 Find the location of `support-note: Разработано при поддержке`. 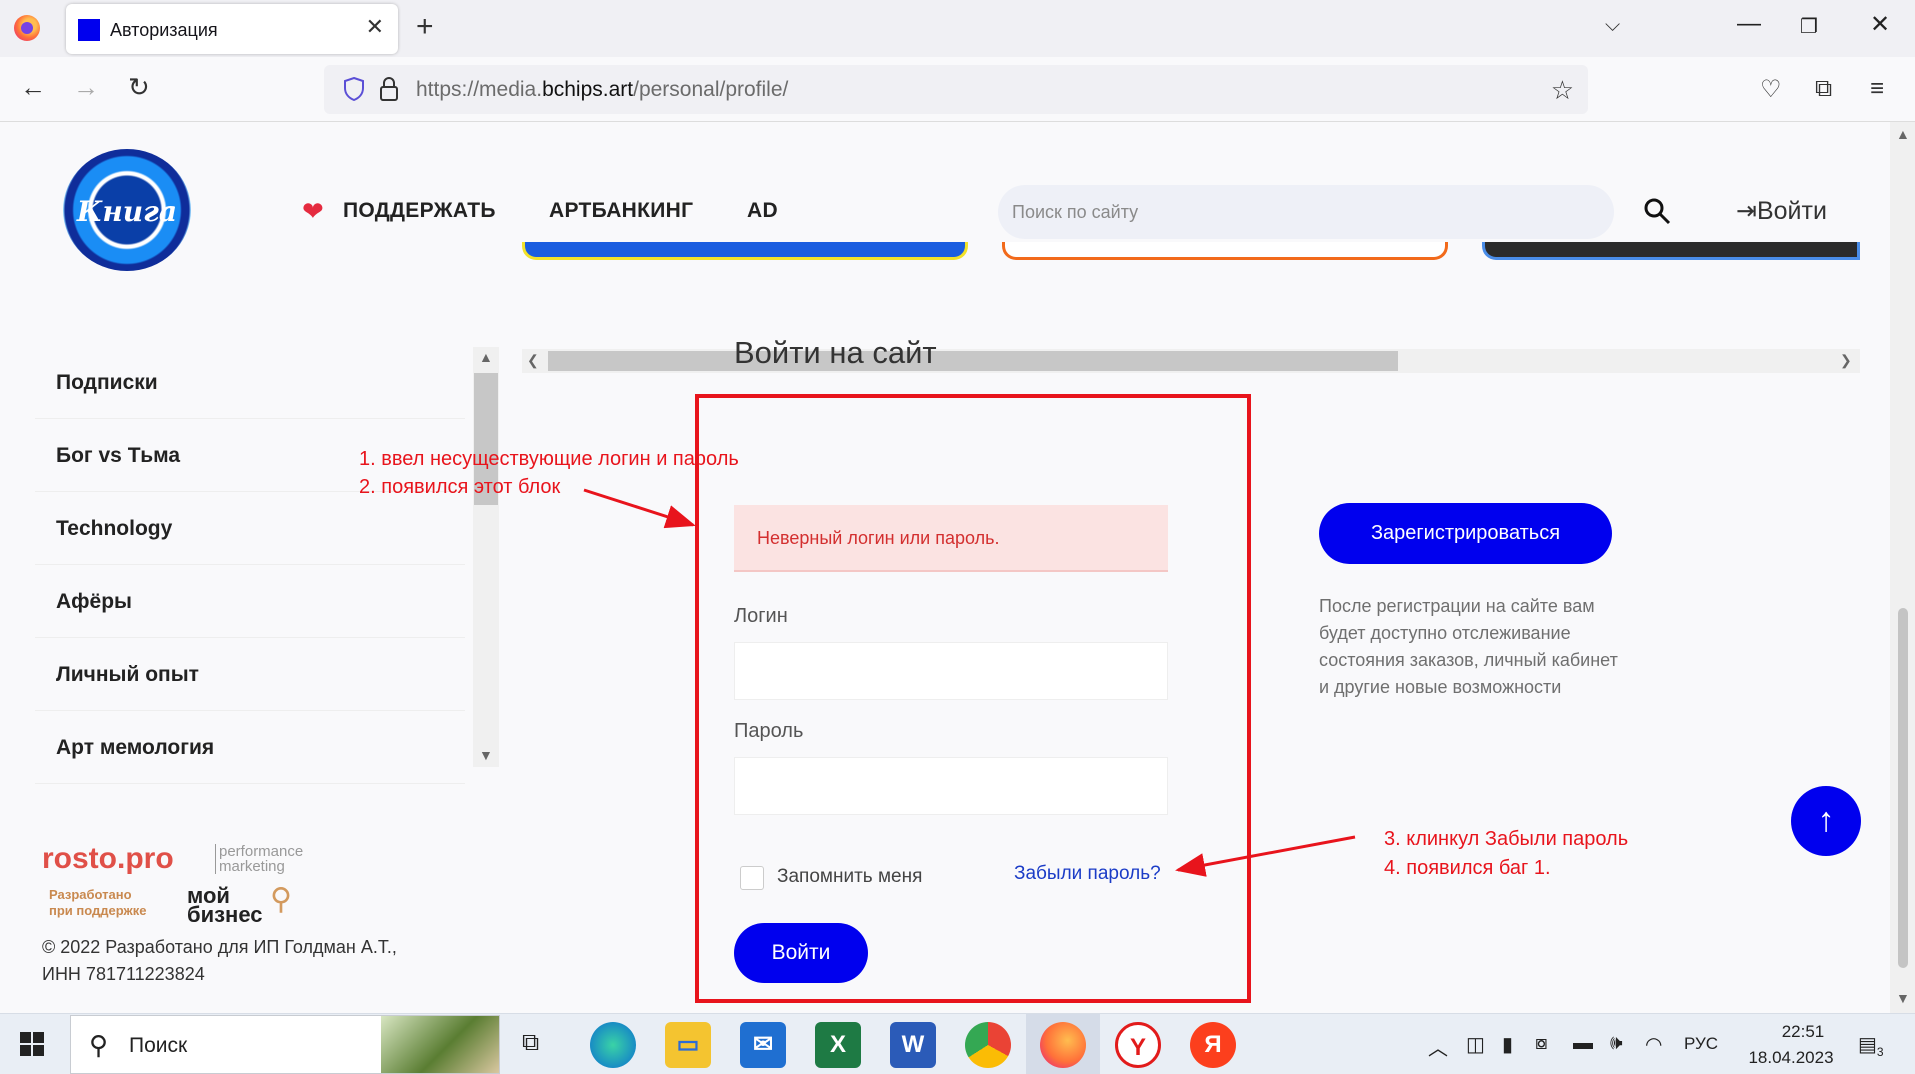

support-note: Разработано при поддержке is located at coordinates (97, 903).